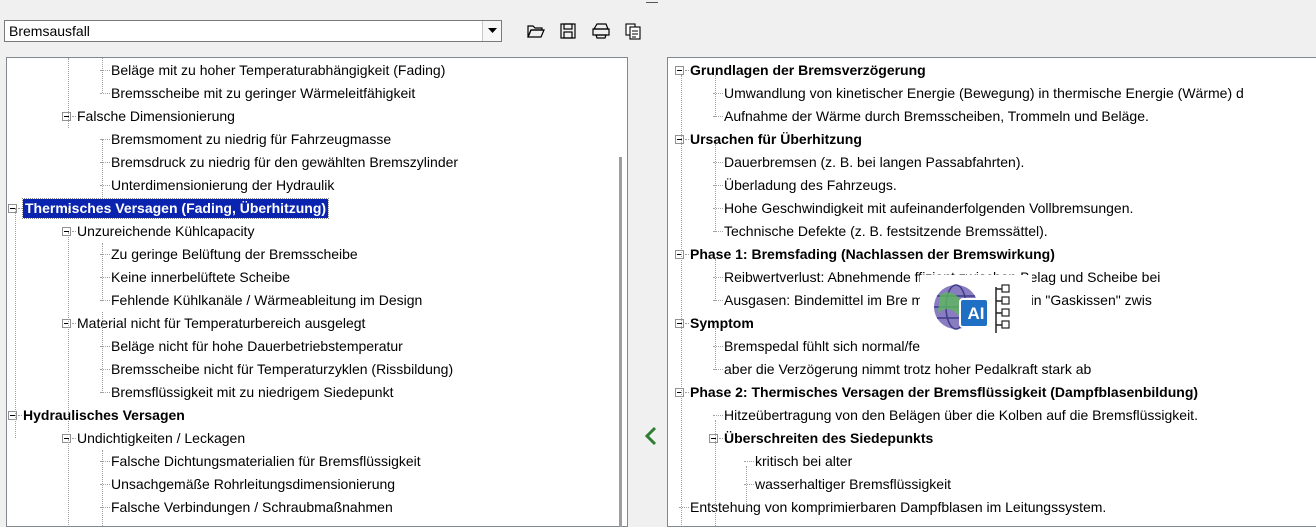 Image resolution: width=1316 pixels, height=527 pixels. Describe the element at coordinates (601, 31) in the screenshot. I see `print-icon` at that location.